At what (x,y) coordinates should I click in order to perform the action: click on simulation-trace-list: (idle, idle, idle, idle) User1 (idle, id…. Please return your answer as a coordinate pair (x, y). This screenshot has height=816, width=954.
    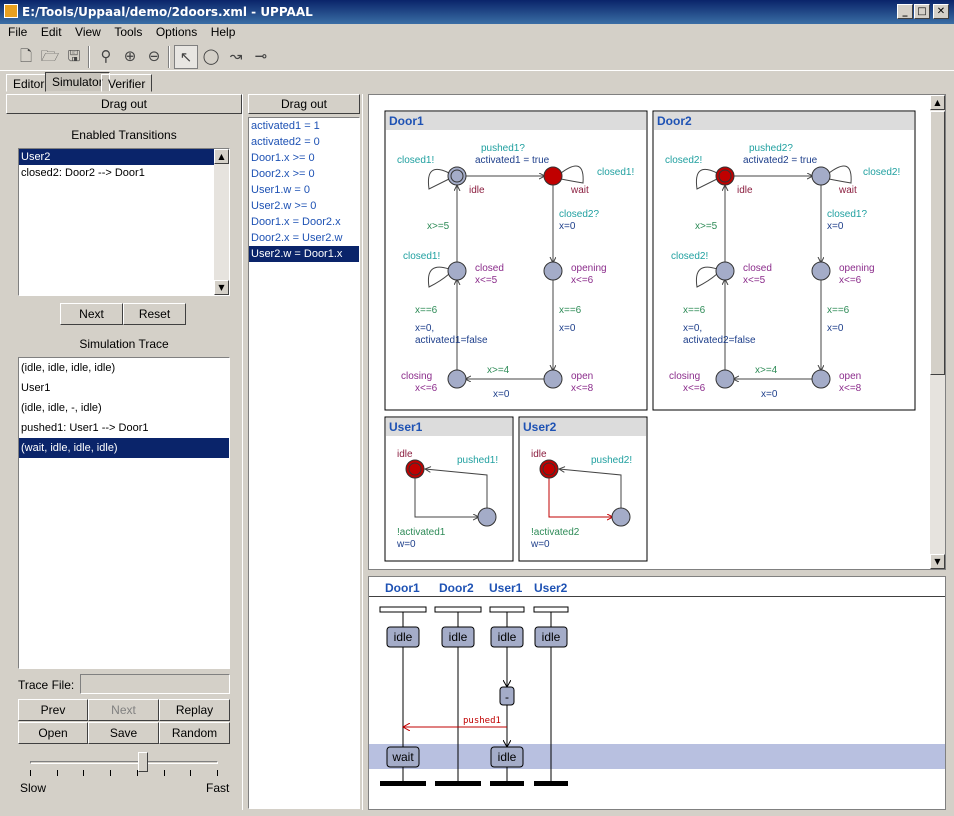
    Looking at the image, I should click on (124, 513).